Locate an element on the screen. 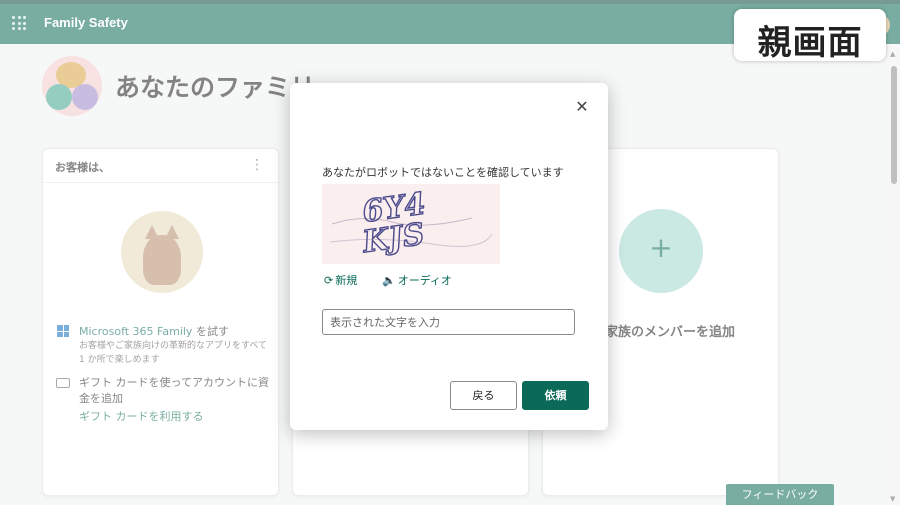  captcha-line1: 6Y4KJS is located at coordinates (393, 223).